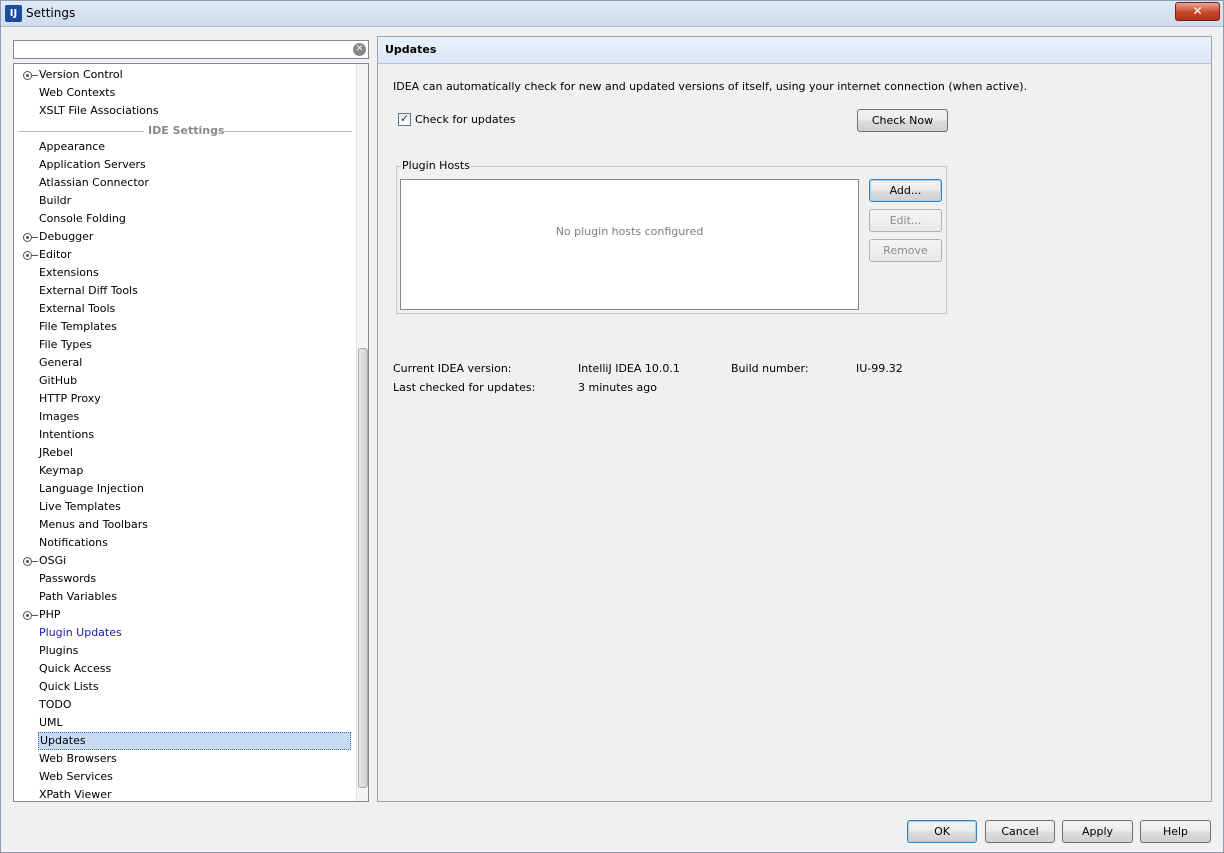 This screenshot has width=1224, height=853. What do you see at coordinates (184, 561) in the screenshot?
I see `tree-item-osgi: OSGi` at bounding box center [184, 561].